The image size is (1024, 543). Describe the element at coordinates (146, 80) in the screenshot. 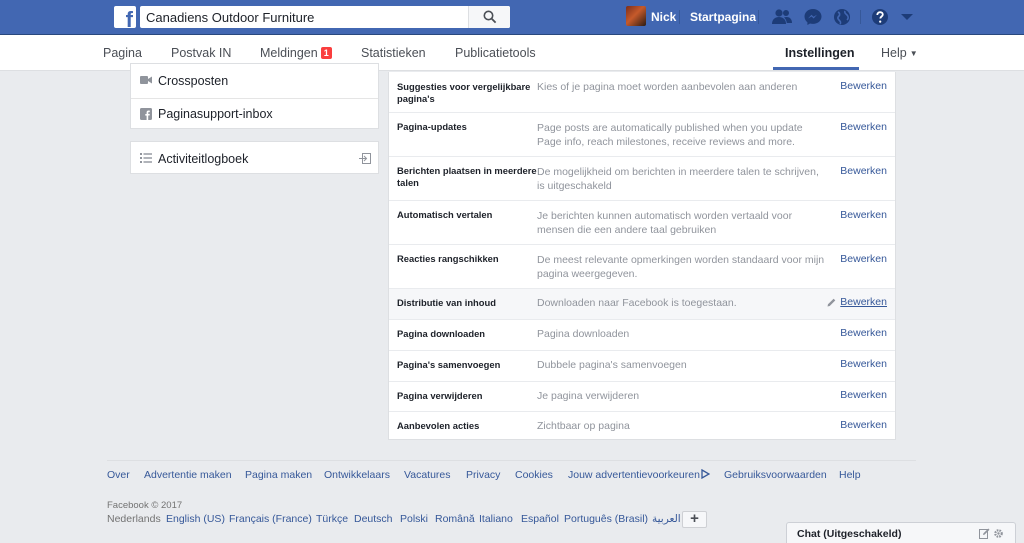

I see `video-camera-icon` at that location.